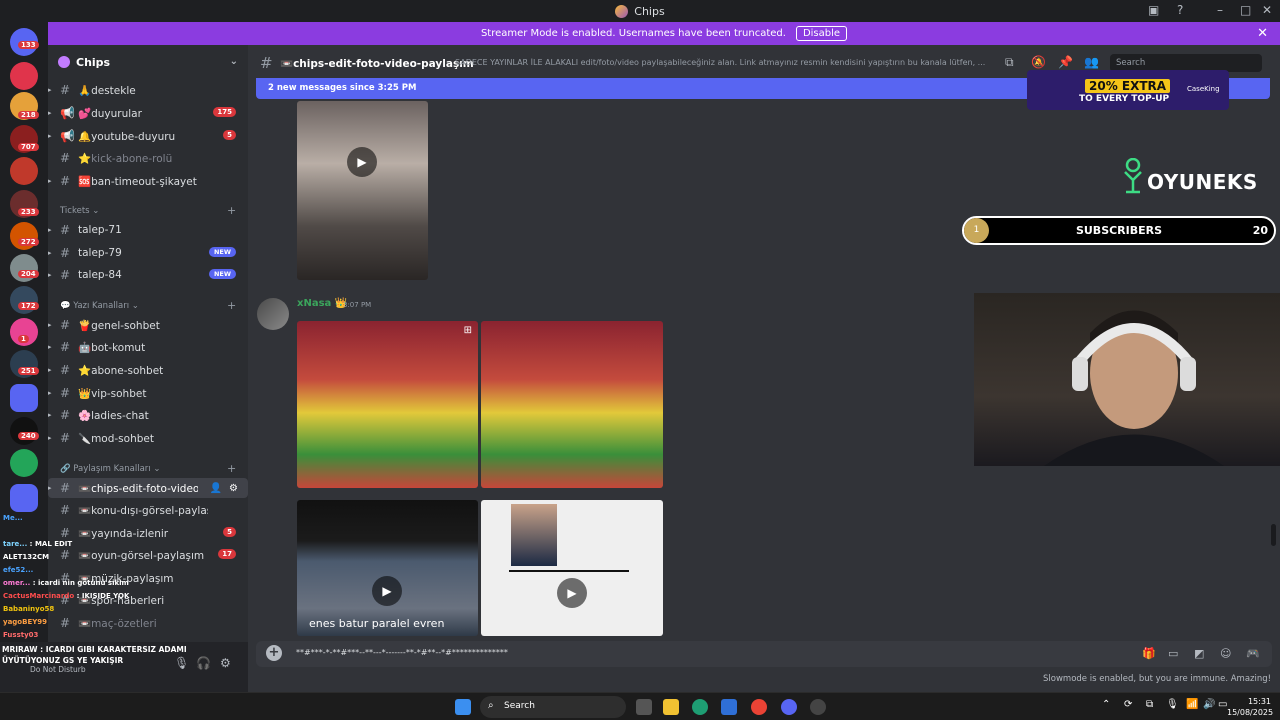  What do you see at coordinates (1065, 62) in the screenshot?
I see `pin-icon: 📌` at bounding box center [1065, 62].